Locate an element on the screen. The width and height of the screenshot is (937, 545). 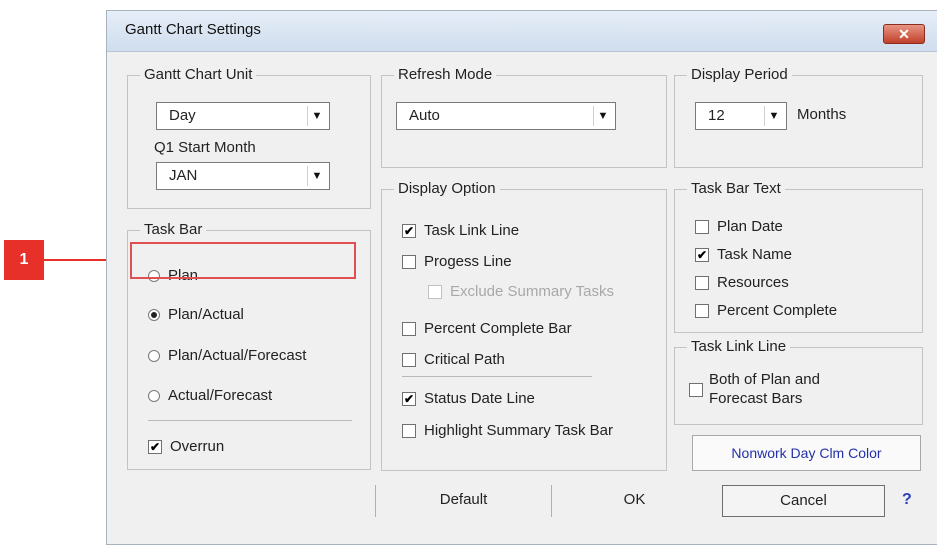
plan-date-checkbox: Plan Date is located at coordinates (739, 226).